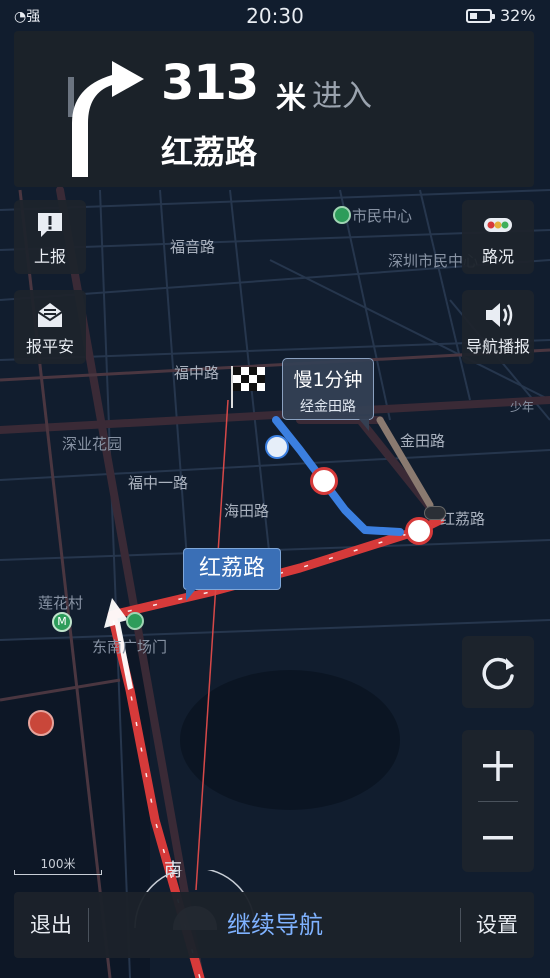  Describe the element at coordinates (106, 119) in the screenshot. I see `bear-right-arrow-icon` at that location.